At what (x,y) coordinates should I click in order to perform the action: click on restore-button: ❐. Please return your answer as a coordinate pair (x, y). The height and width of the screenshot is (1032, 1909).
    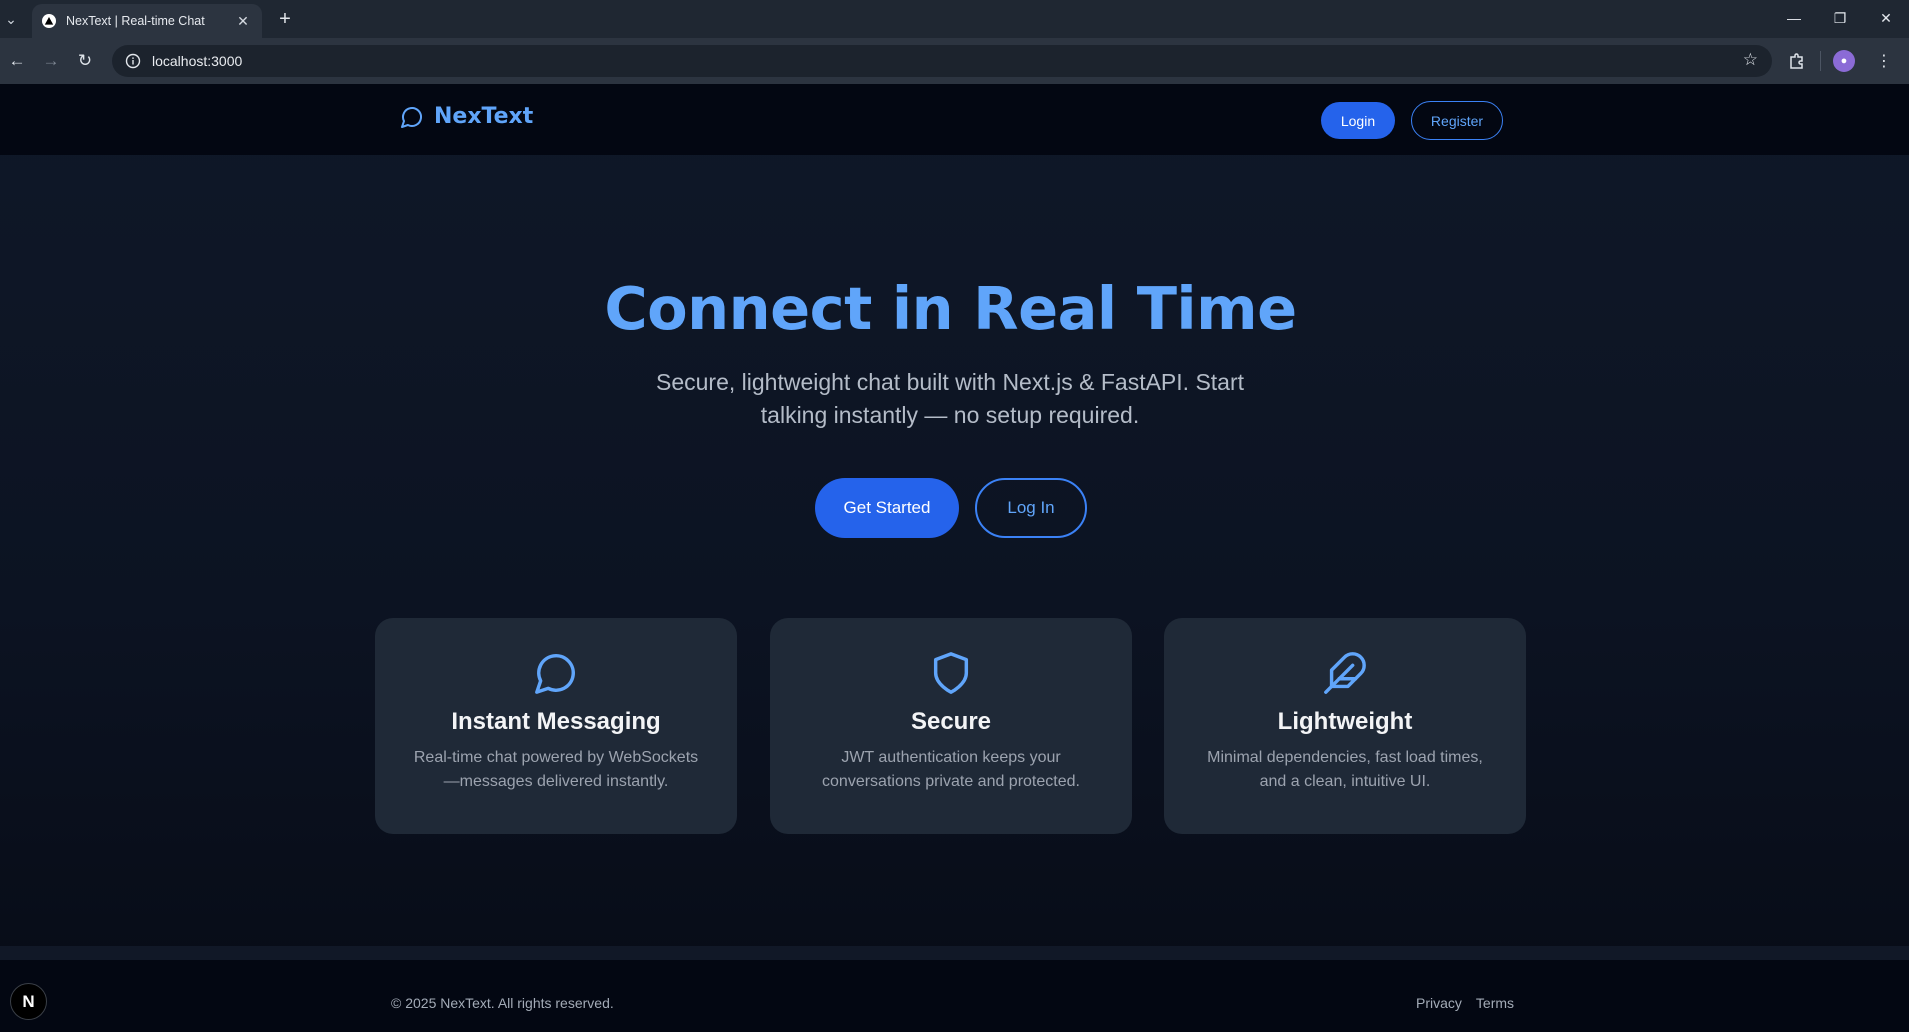
    Looking at the image, I should click on (1840, 18).